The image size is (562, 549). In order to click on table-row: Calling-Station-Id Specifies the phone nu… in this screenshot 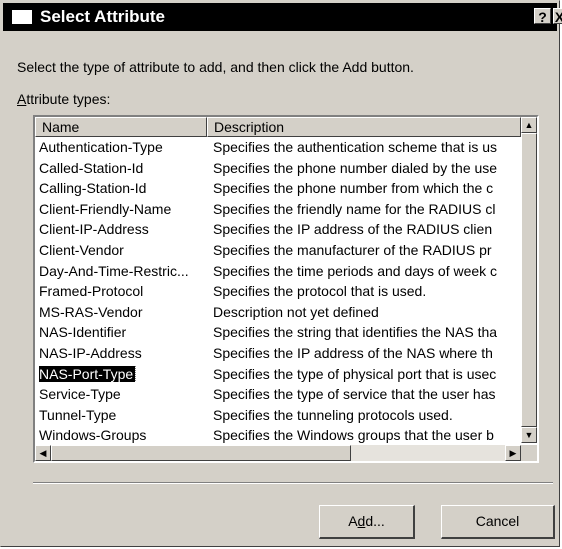, I will do `click(278, 189)`.